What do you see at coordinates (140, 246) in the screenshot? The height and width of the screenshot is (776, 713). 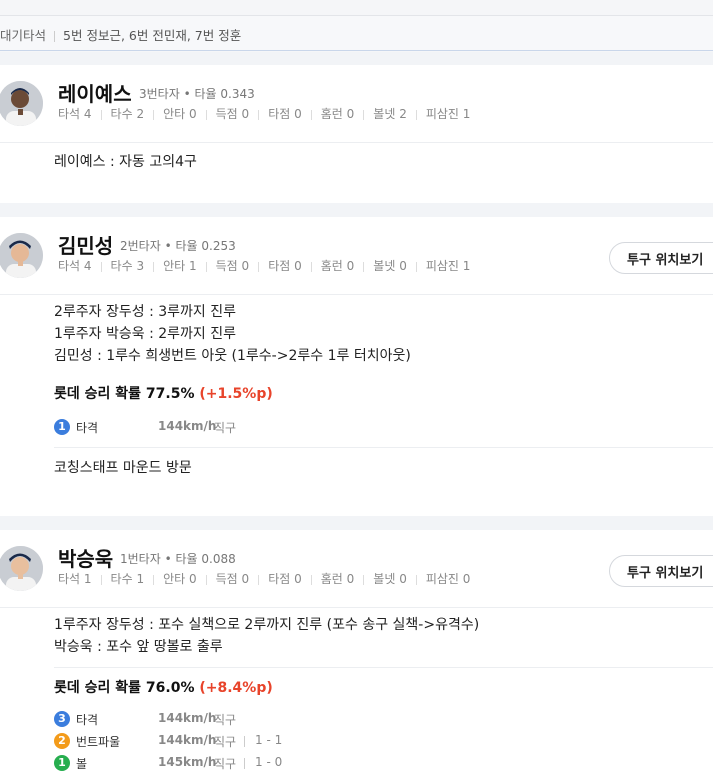 I see `batting-order: 2번타자` at bounding box center [140, 246].